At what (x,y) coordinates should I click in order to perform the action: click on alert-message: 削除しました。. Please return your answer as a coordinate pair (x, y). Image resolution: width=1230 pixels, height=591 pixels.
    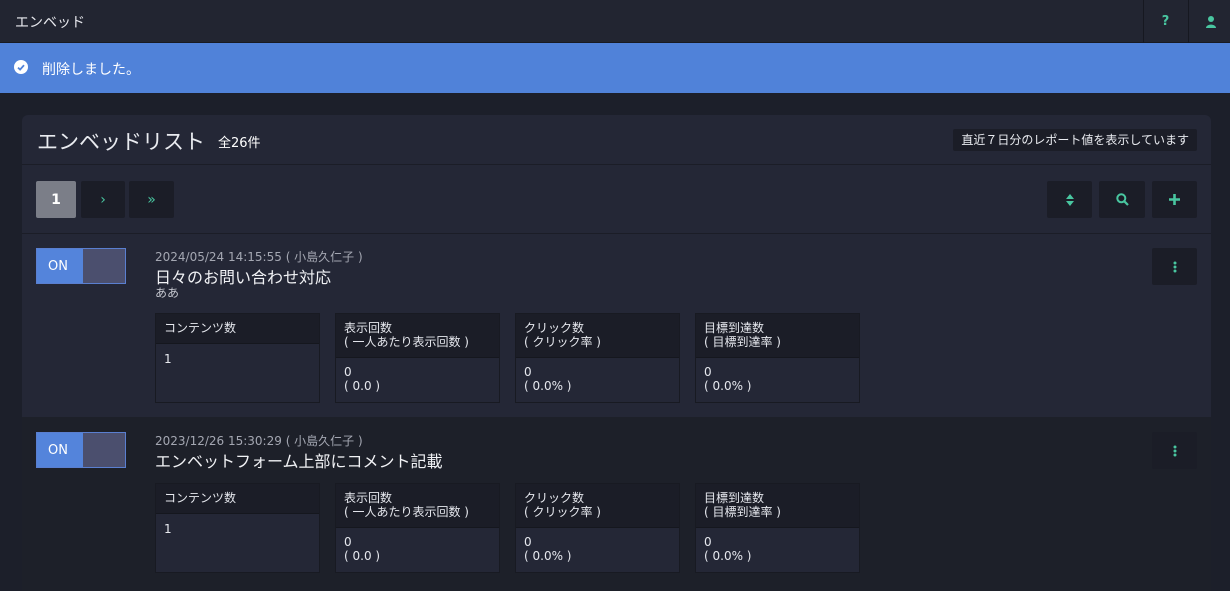
    Looking at the image, I should click on (91, 70).